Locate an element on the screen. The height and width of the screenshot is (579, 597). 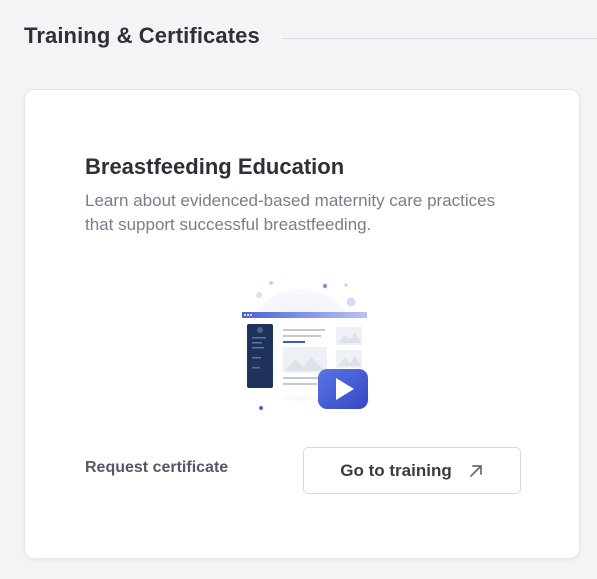
external-arrow-icon is located at coordinates (476, 471).